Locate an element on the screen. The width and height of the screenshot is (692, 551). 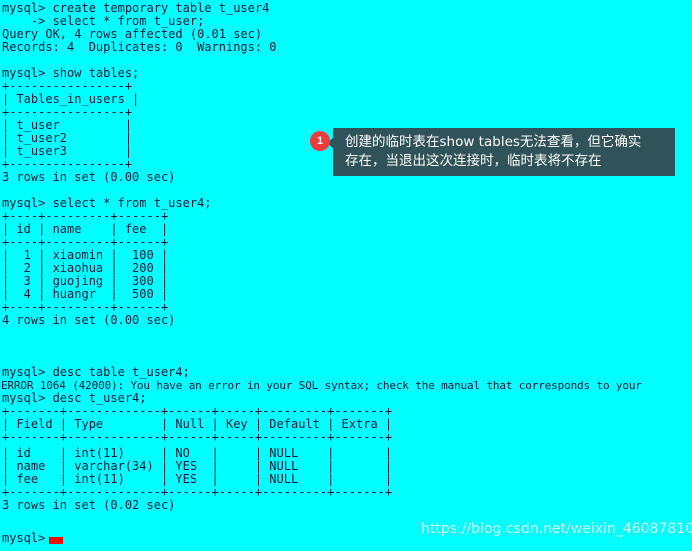
terminal-line: Records: 4 Duplicates: 0 Warnings: 0 is located at coordinates (139, 47).